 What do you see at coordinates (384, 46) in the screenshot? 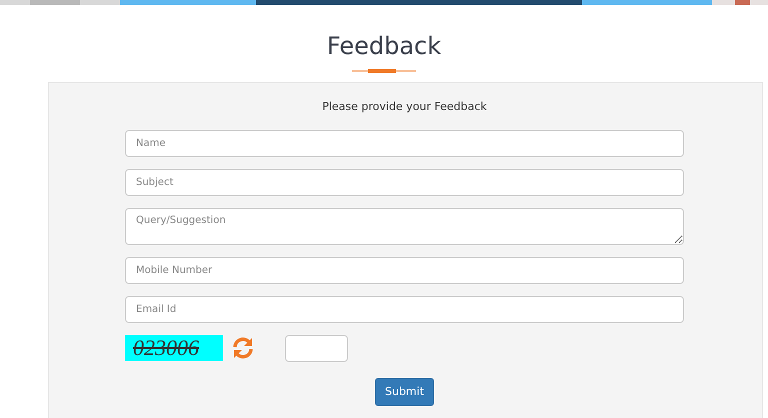
I see `page-title: Feedback` at bounding box center [384, 46].